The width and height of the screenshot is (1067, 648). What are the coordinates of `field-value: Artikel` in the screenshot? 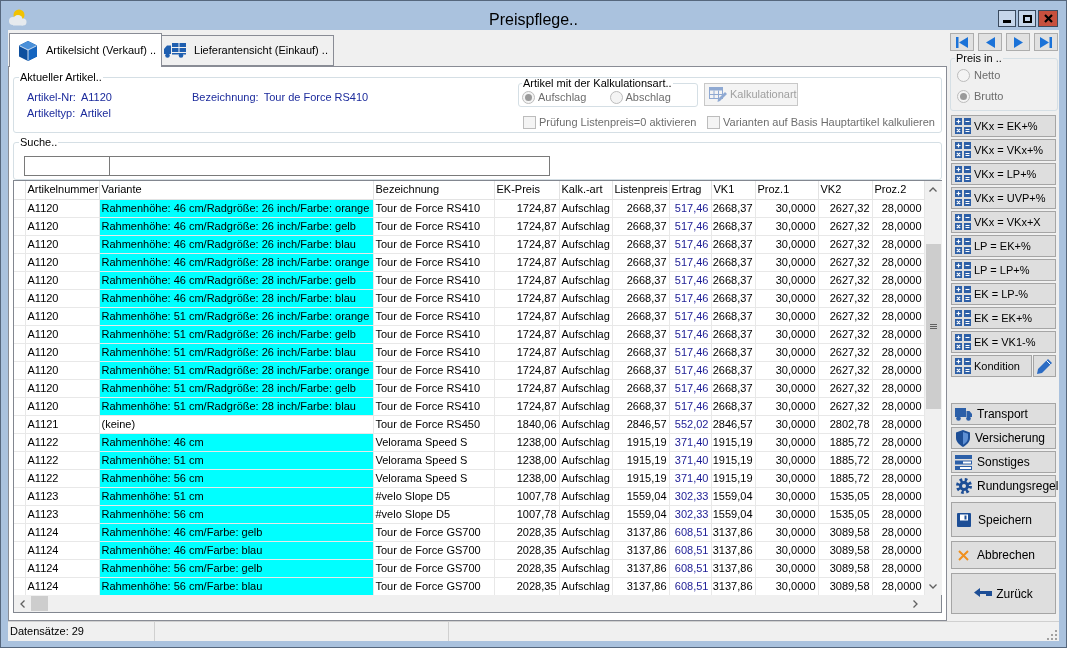 It's located at (95, 113).